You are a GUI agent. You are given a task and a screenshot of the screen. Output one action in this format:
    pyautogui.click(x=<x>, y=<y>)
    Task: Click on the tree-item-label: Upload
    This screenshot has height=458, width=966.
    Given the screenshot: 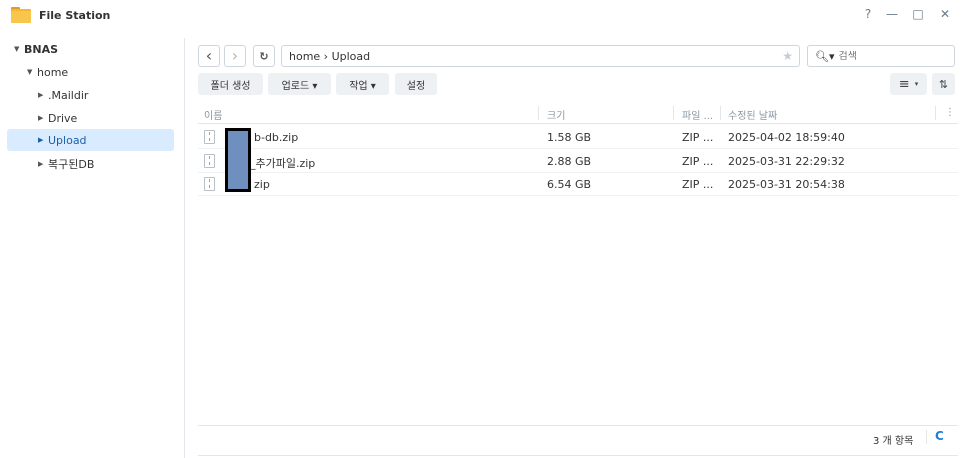 What is the action you would take?
    pyautogui.click(x=67, y=140)
    